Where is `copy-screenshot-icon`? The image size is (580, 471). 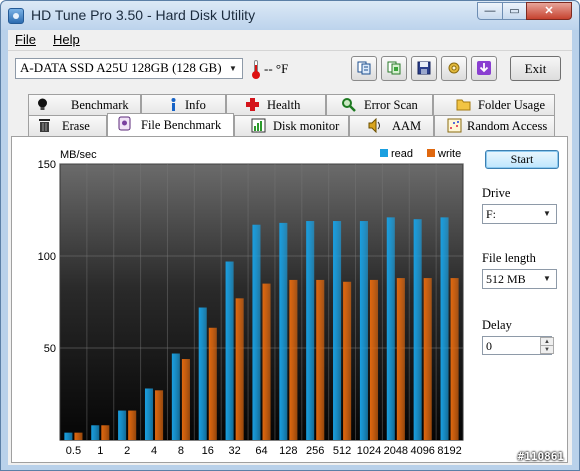 copy-screenshot-icon is located at coordinates (394, 68).